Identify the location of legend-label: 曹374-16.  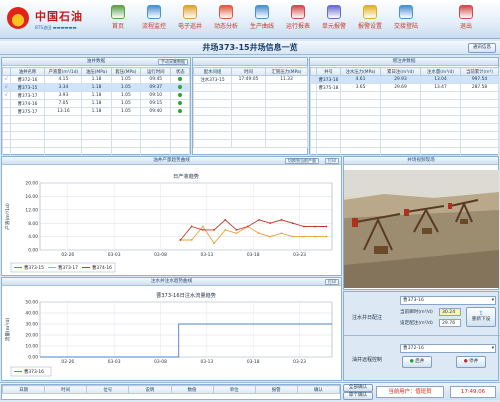
(102, 267).